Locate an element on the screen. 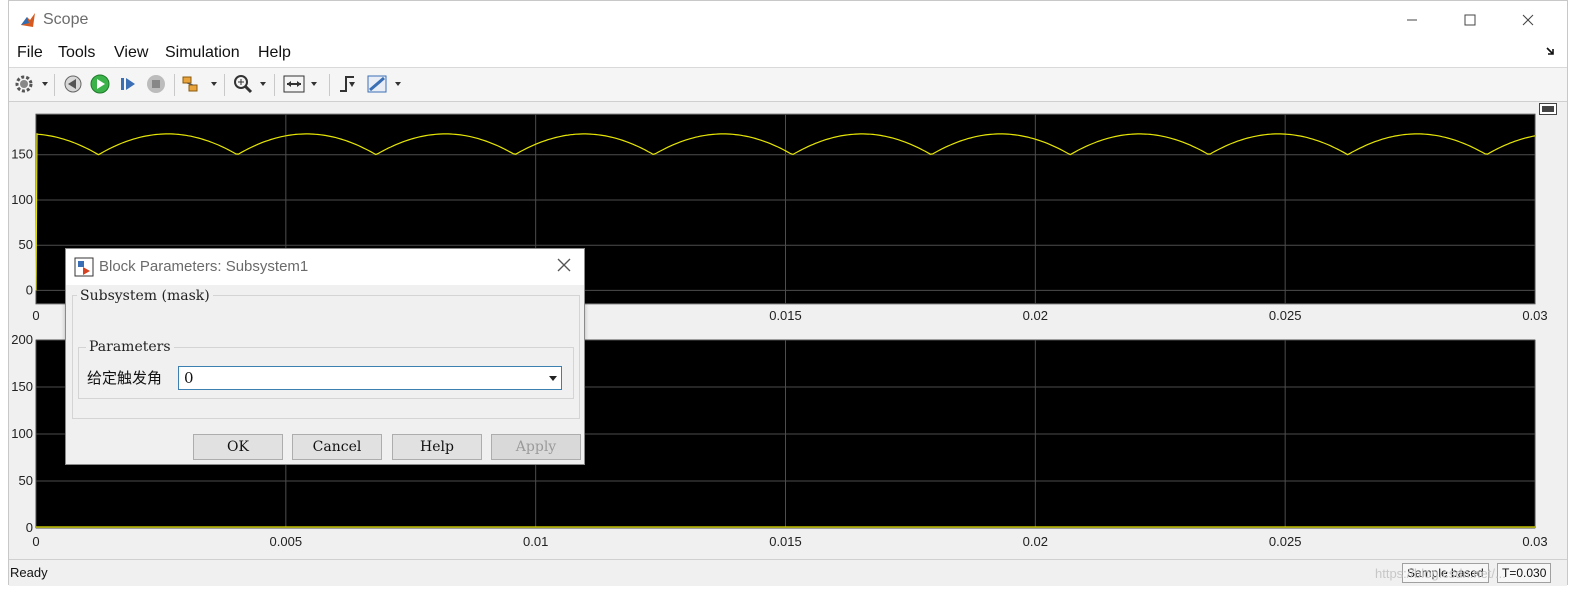 The height and width of the screenshot is (596, 1576). step-back-button is located at coordinates (73, 84).